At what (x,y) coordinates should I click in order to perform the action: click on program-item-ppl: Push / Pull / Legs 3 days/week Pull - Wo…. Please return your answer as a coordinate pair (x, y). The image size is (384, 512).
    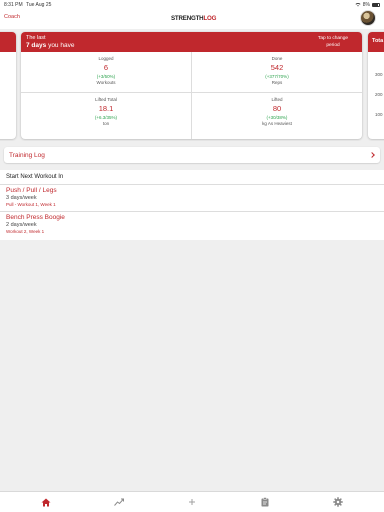
    Looking at the image, I should click on (192, 197).